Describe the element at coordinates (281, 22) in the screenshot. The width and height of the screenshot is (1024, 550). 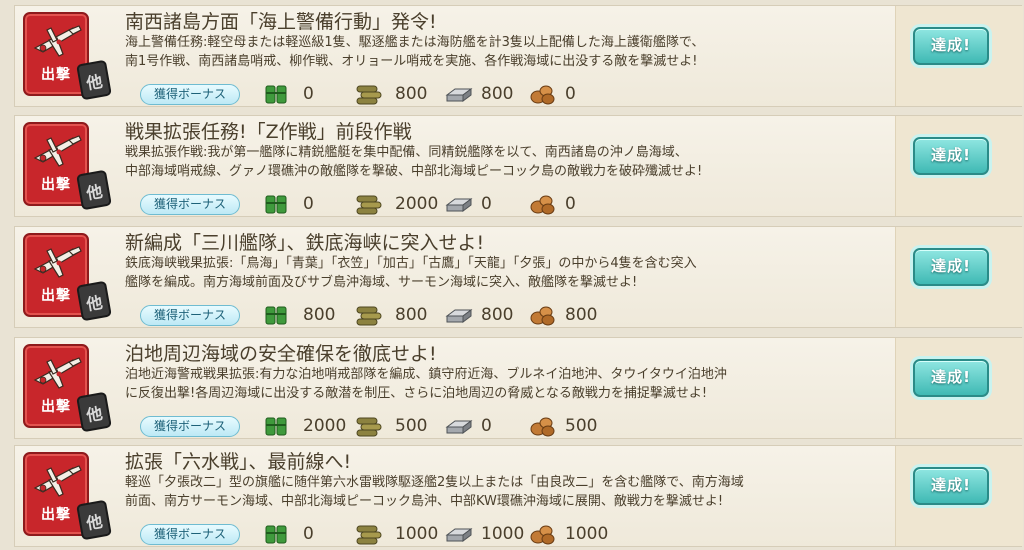
I see `quest-title: 南西諸島方面「海上警備行動」発令!` at that location.